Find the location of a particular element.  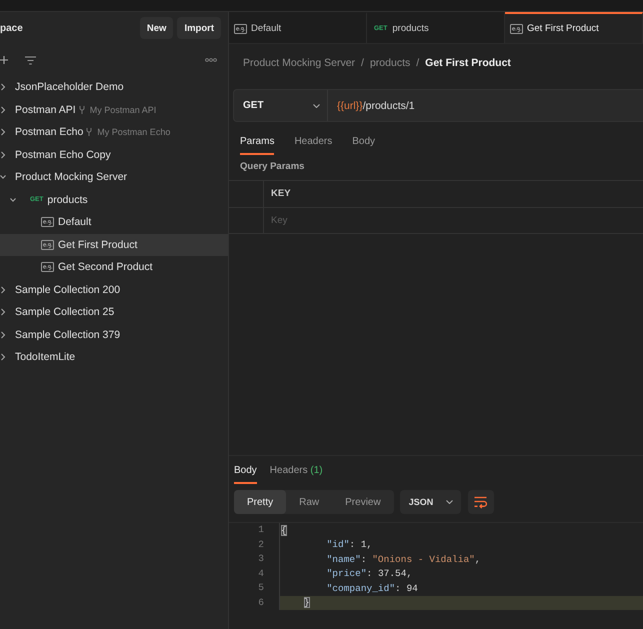

line-number: 2 is located at coordinates (261, 545).